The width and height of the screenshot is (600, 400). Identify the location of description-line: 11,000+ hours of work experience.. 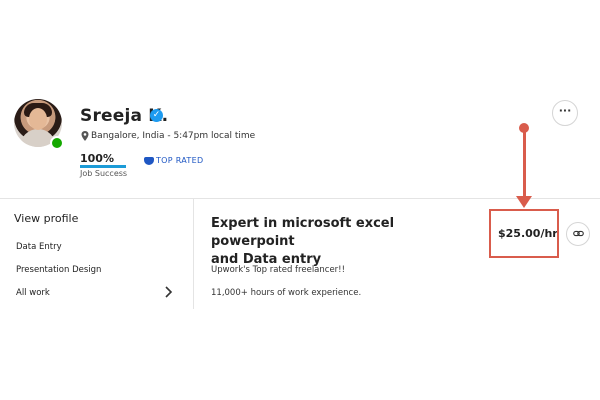
(286, 293).